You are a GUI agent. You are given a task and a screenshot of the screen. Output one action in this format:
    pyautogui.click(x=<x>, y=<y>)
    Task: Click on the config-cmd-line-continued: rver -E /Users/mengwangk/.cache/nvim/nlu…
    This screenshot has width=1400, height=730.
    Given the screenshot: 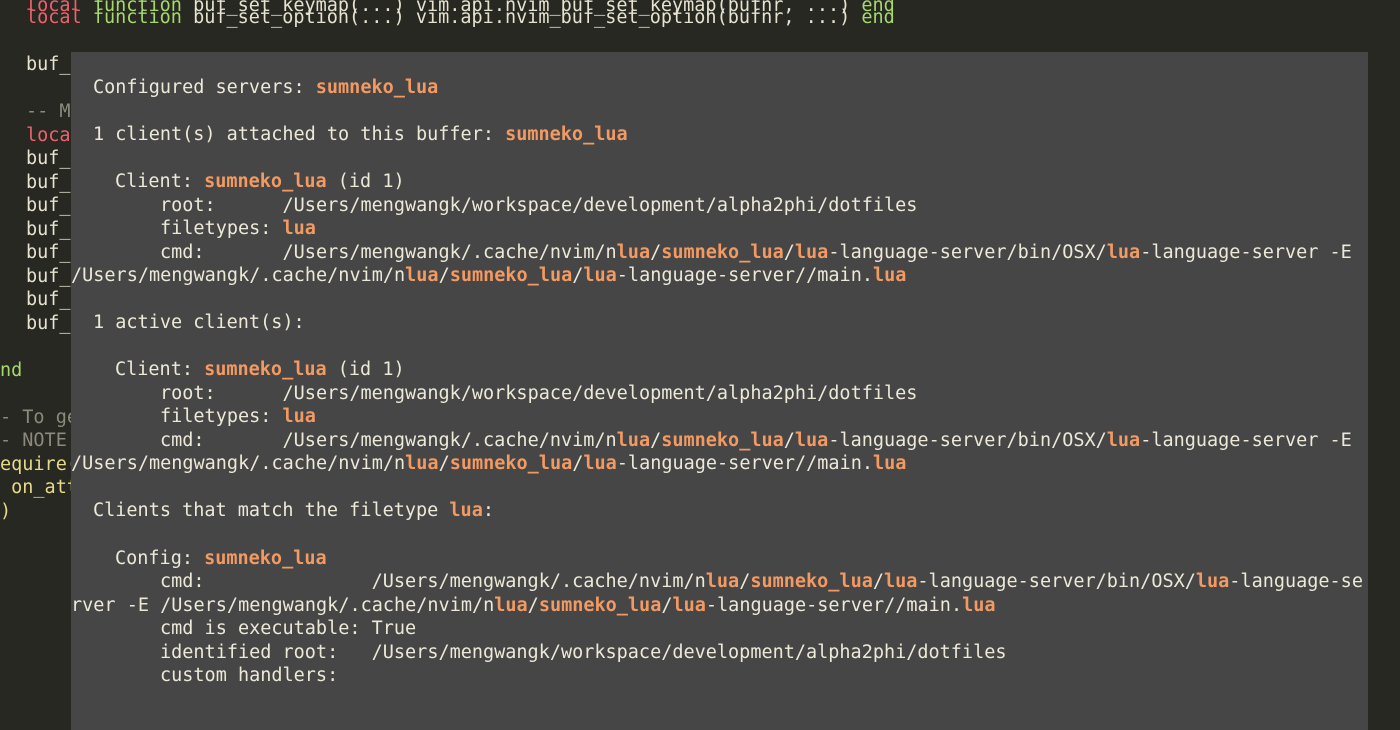 What is the action you would take?
    pyautogui.click(x=533, y=605)
    